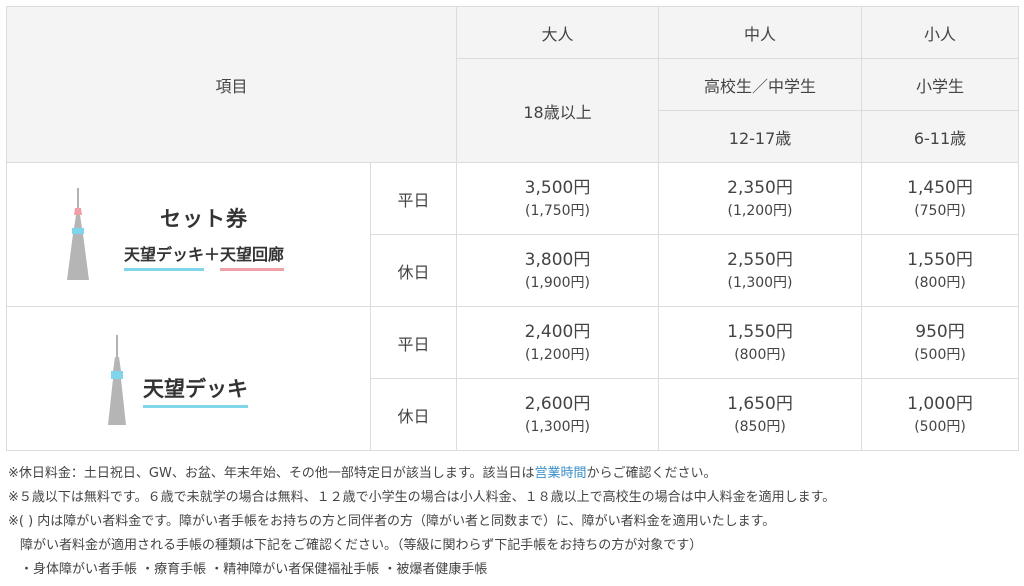 The height and width of the screenshot is (586, 1024). What do you see at coordinates (940, 84) in the screenshot?
I see `child-sub: 小学生` at bounding box center [940, 84].